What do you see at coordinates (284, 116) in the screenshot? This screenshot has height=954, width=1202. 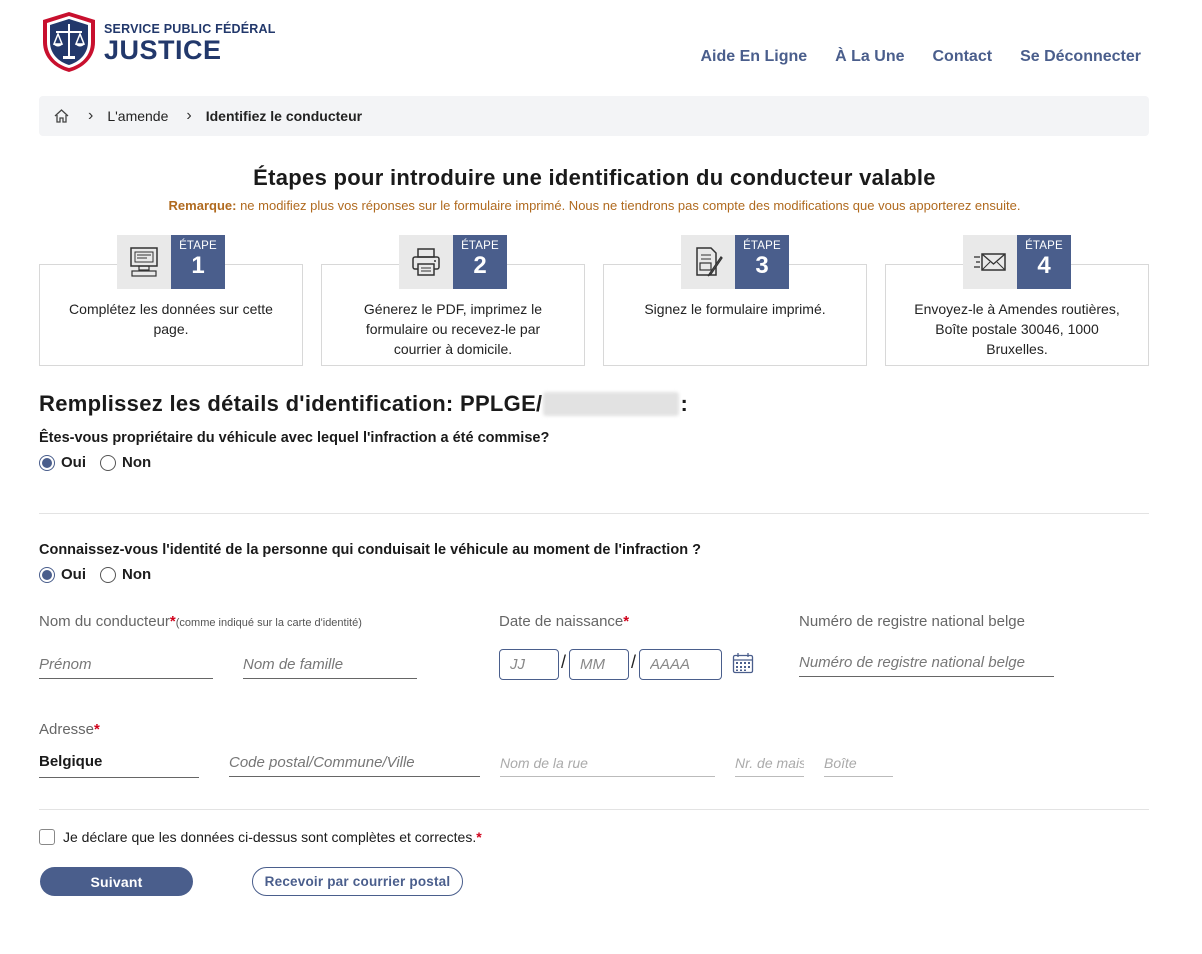 I see `breadcrumb-item-current: Identifiez le conducteur` at bounding box center [284, 116].